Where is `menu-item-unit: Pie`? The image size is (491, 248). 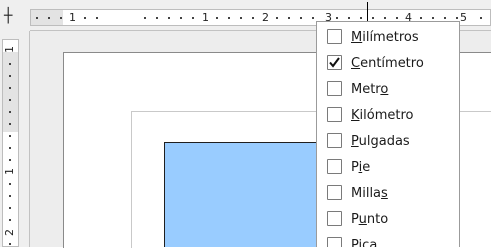 menu-item-unit: Pie is located at coordinates (388, 167).